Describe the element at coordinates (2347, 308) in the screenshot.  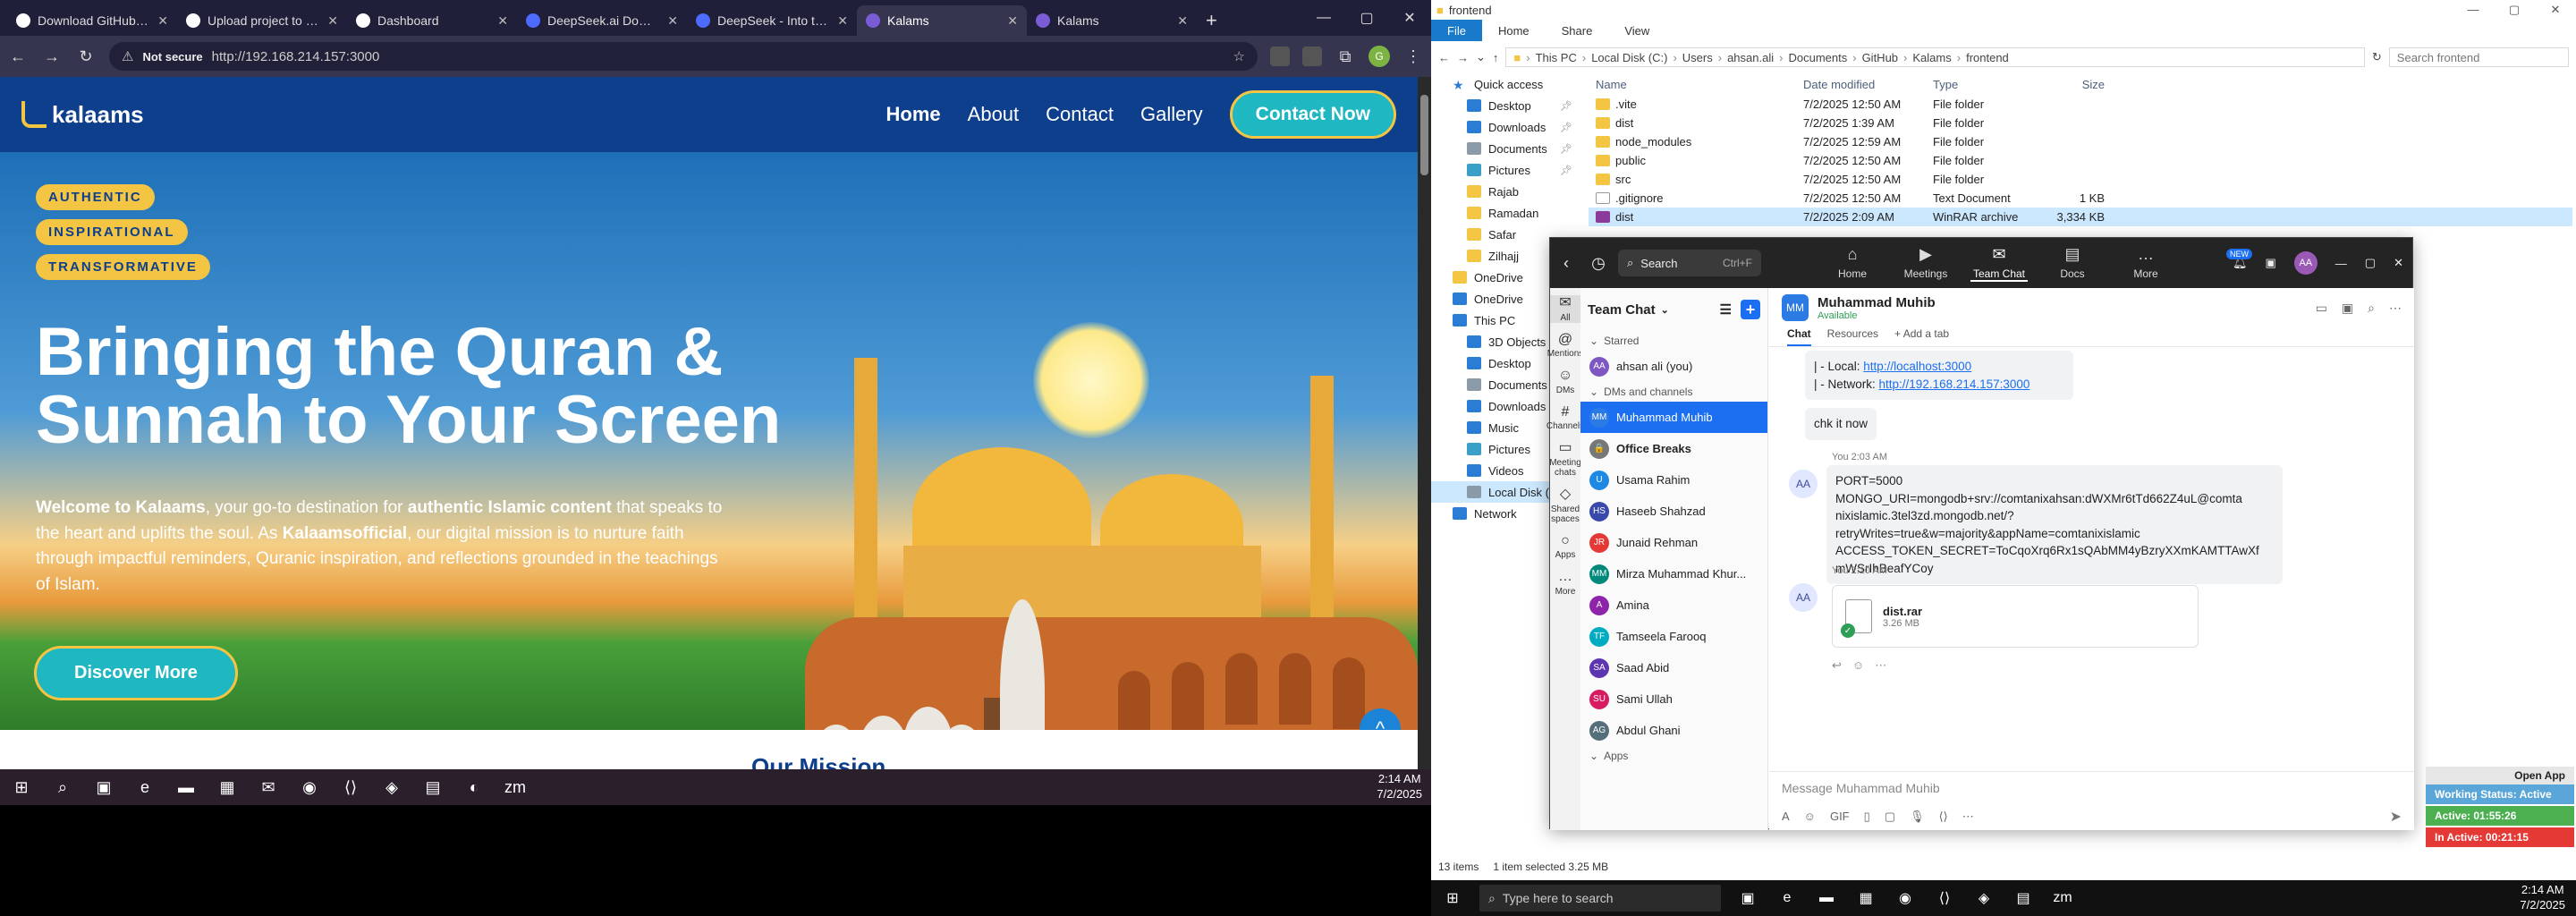
I see `screen-share-icon: ▣` at that location.